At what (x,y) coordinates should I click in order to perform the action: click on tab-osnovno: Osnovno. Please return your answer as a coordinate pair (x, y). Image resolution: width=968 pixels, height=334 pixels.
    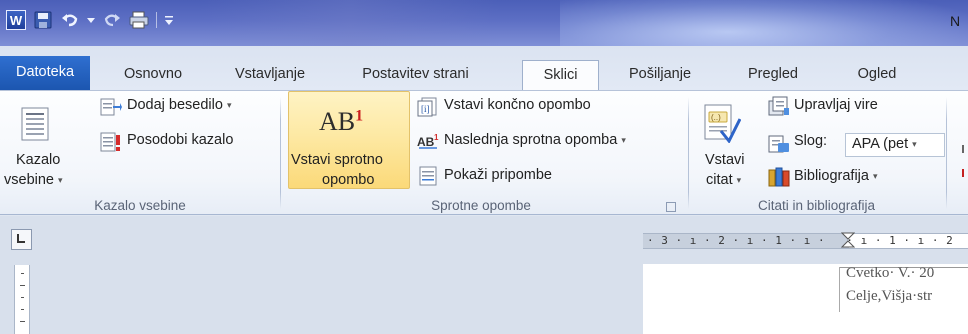
    Looking at the image, I should click on (153, 75).